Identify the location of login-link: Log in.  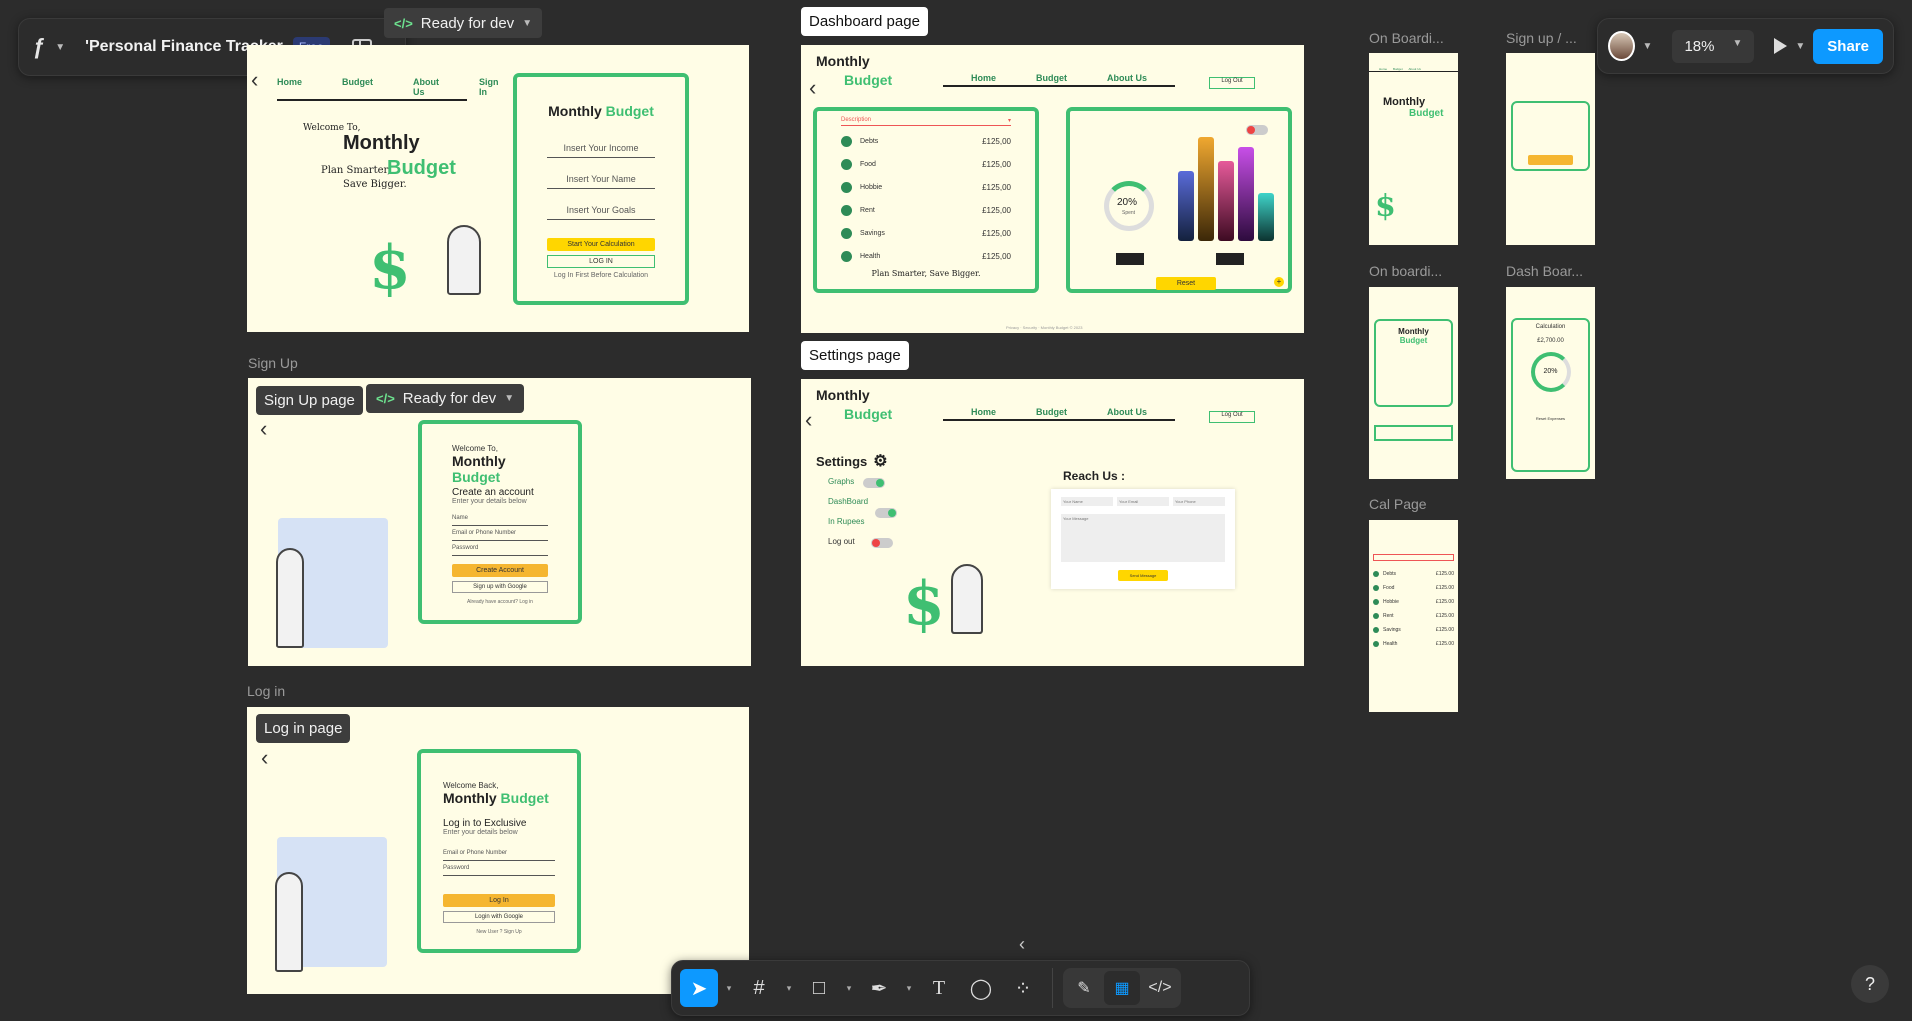
(526, 602).